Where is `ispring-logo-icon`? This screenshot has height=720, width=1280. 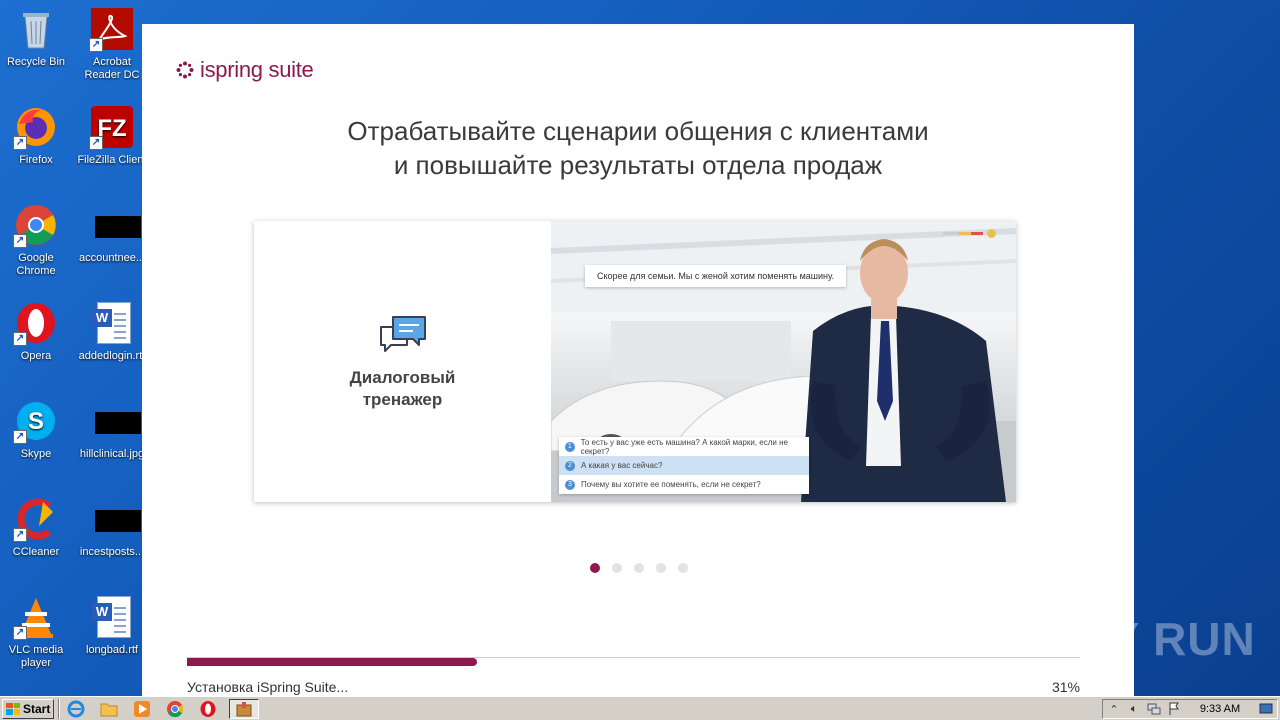
ispring-logo-icon is located at coordinates (185, 70).